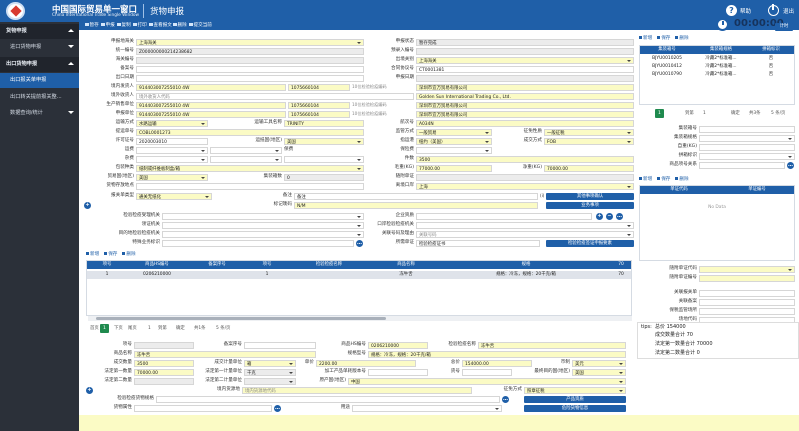  Describe the element at coordinates (250, 168) in the screenshot. I see `package-type-select: 纸制或纤维板制盒/箱` at that location.